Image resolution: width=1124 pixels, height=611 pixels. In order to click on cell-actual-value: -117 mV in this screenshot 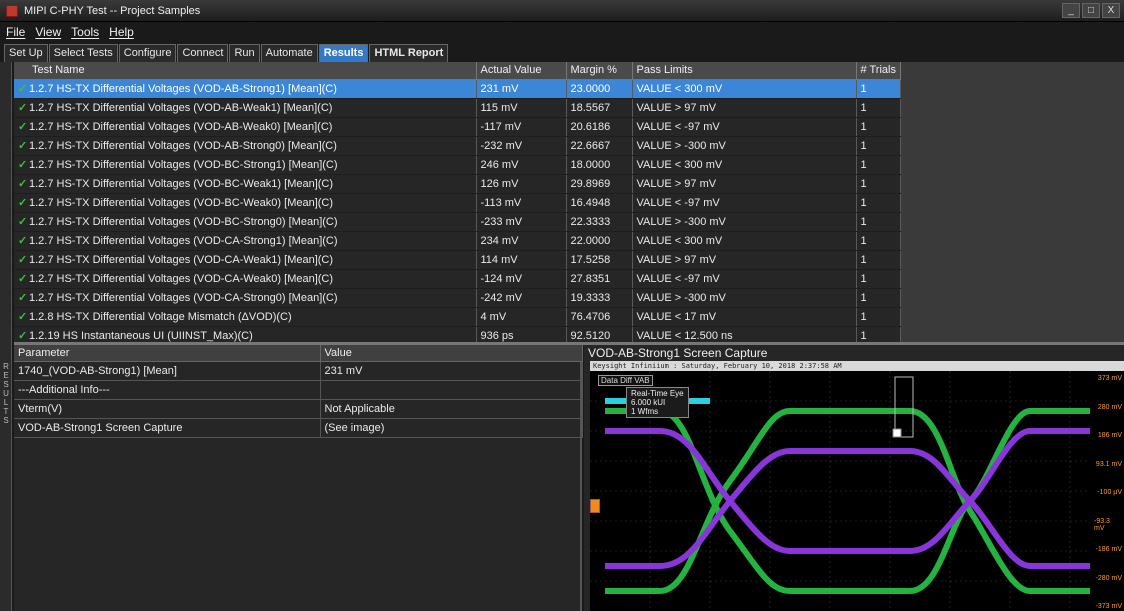, I will do `click(521, 127)`.